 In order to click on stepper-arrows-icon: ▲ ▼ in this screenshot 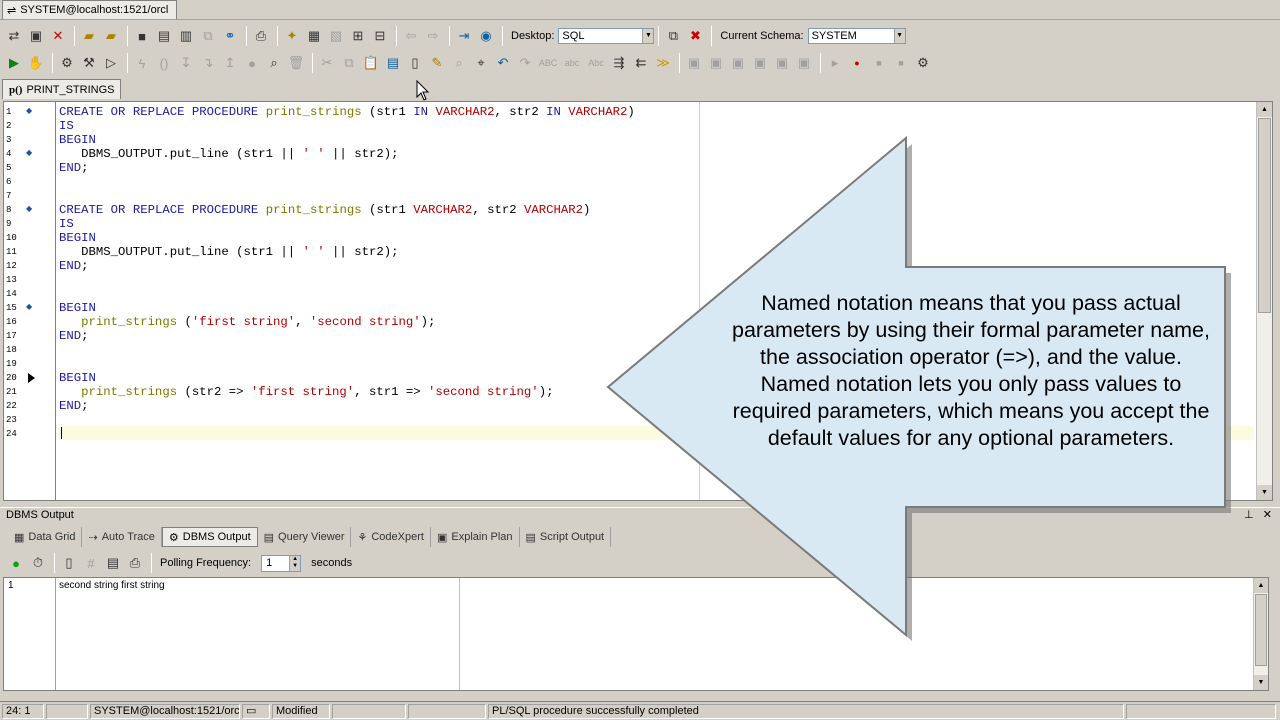, I will do `click(295, 563)`.